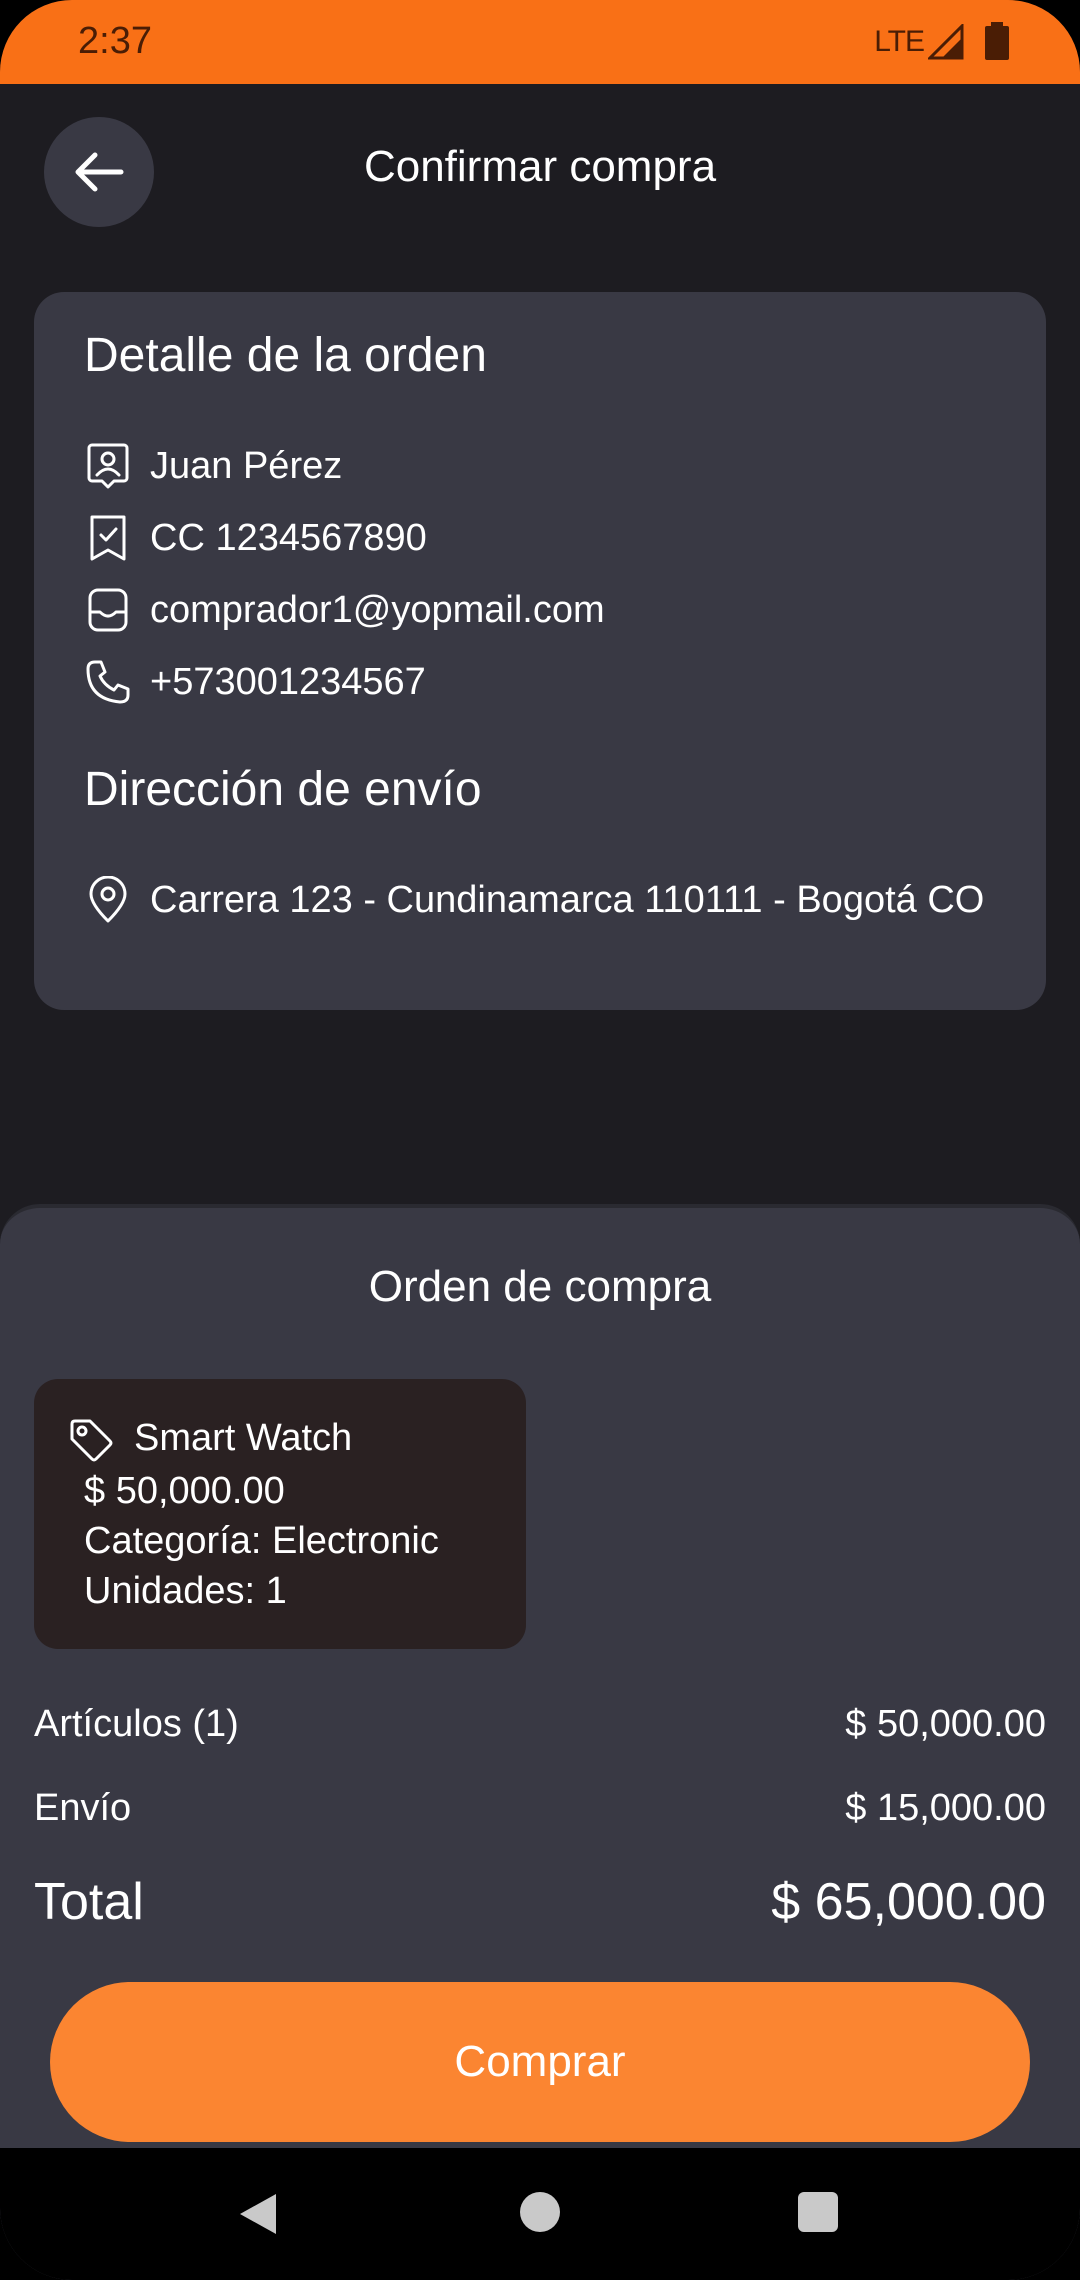  I want to click on customer-email: comprador1@yopmail.com, so click(377, 609).